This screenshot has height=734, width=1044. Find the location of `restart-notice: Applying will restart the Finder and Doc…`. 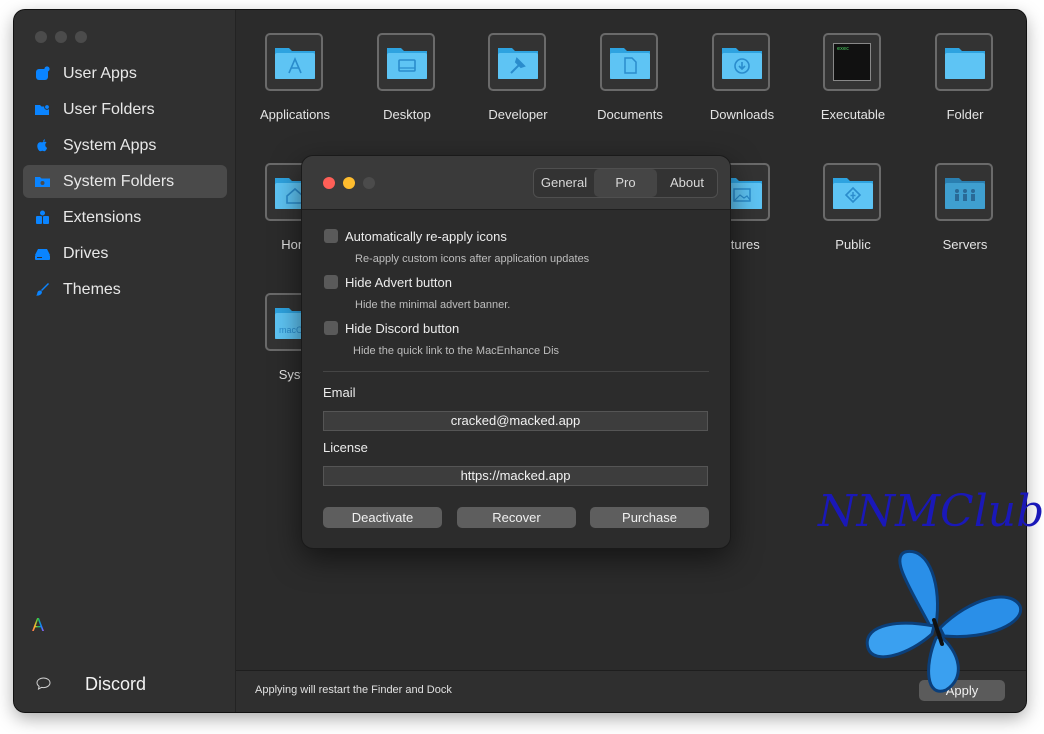

restart-notice: Applying will restart the Finder and Doc… is located at coordinates (353, 690).